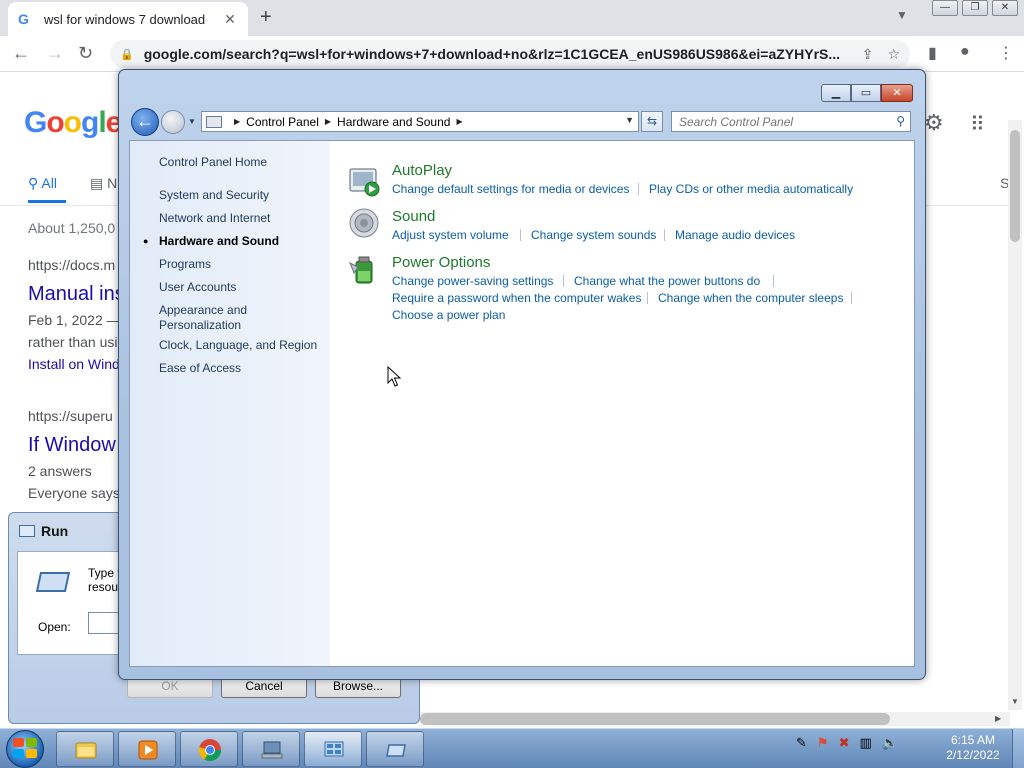 This screenshot has height=768, width=1024. Describe the element at coordinates (213, 162) in the screenshot. I see `nav-control-panel-home: Control Panel Home` at that location.